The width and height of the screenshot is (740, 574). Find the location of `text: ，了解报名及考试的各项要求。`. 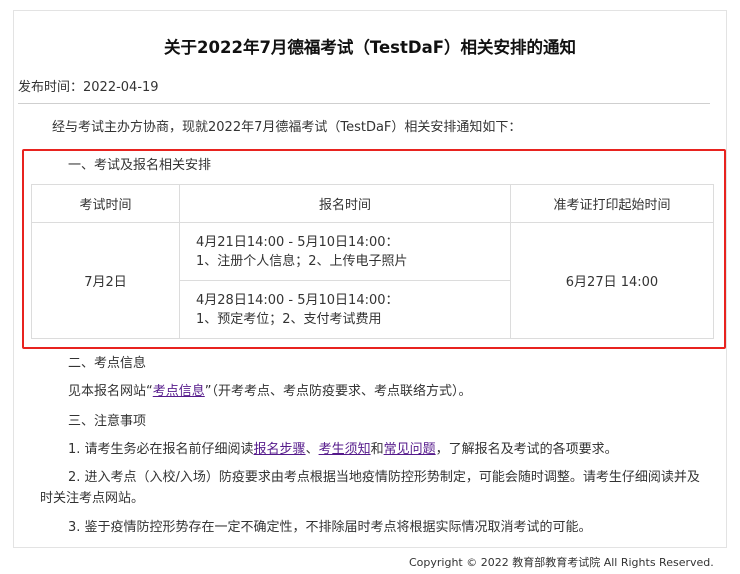

text: ，了解报名及考试的各项要求。 is located at coordinates (526, 449).